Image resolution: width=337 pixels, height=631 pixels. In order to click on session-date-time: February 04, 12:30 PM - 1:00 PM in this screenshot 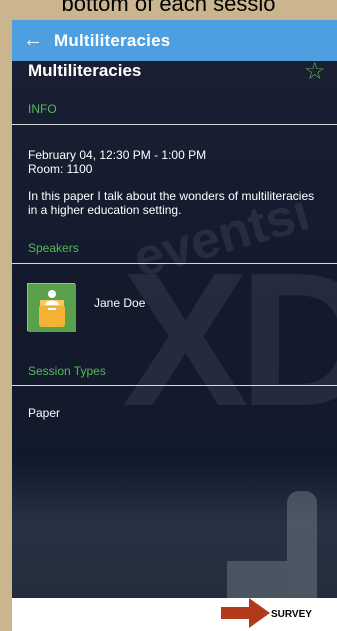, I will do `click(117, 155)`.